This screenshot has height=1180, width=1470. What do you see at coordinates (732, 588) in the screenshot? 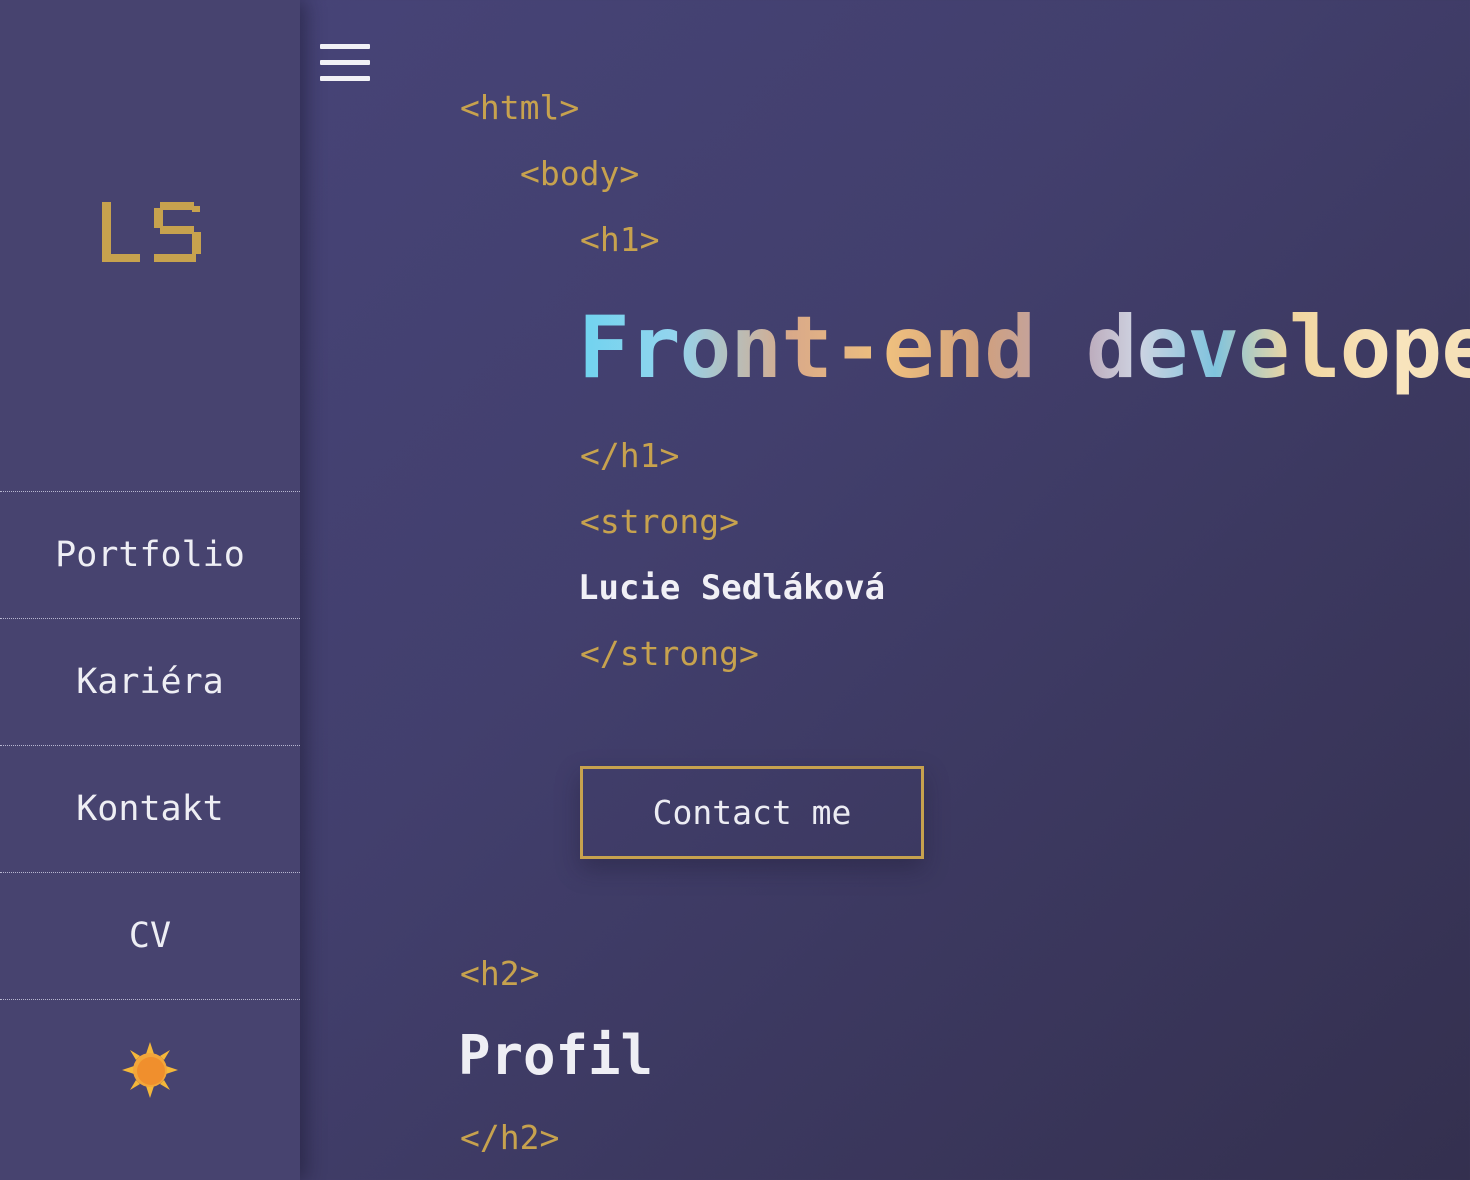
I see `author-name: Lucie Sedláková` at bounding box center [732, 588].